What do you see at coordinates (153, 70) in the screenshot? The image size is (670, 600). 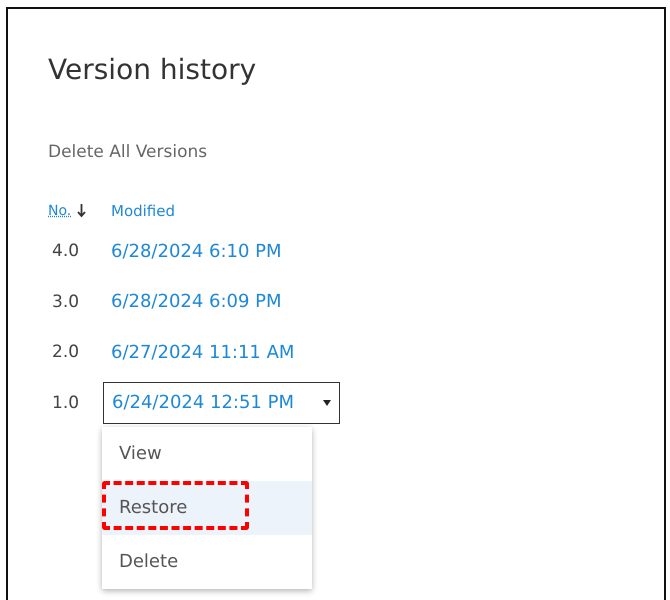 I see `dialog-title: Version history` at bounding box center [153, 70].